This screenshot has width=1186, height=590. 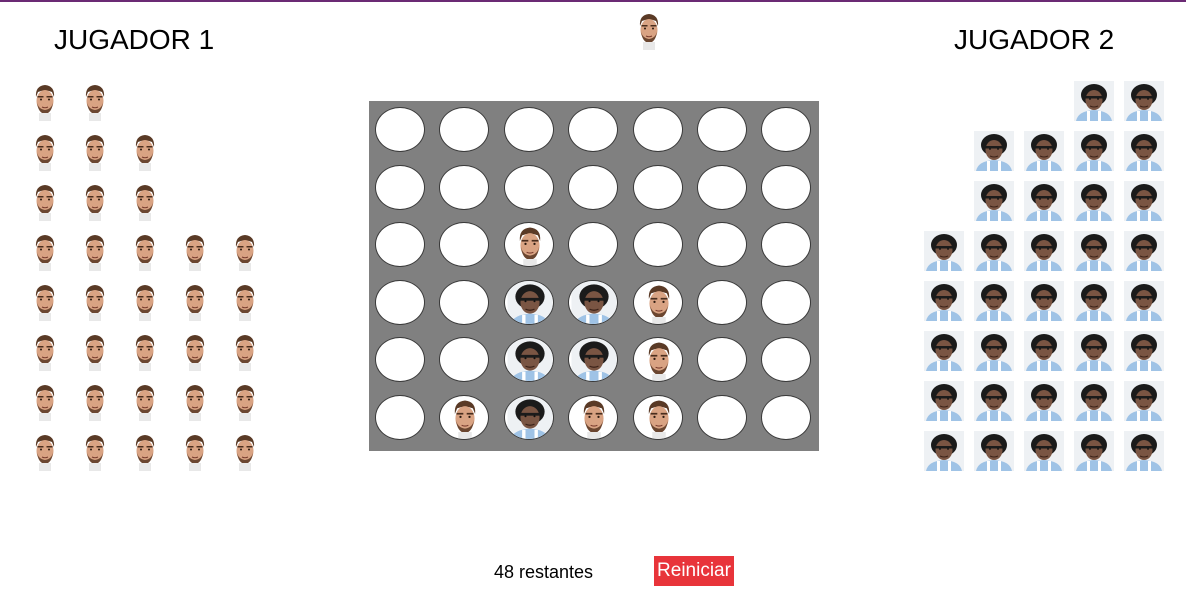 What do you see at coordinates (134, 39) in the screenshot?
I see `player-1-title: JUGADOR 1` at bounding box center [134, 39].